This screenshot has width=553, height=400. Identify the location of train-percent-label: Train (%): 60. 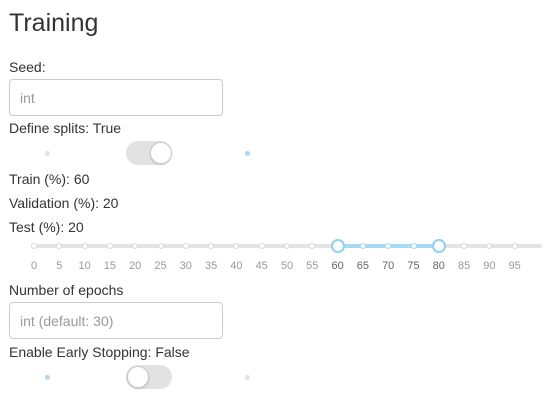
(49, 179).